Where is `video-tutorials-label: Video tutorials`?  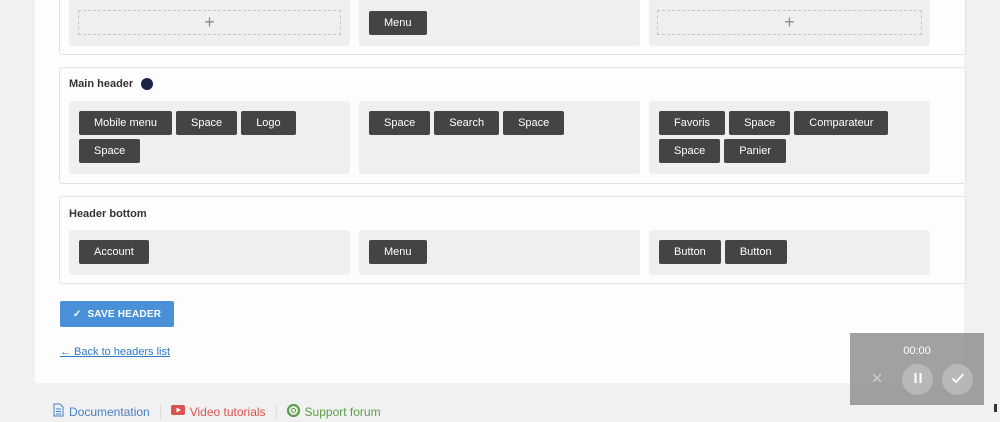 video-tutorials-label: Video tutorials is located at coordinates (227, 411).